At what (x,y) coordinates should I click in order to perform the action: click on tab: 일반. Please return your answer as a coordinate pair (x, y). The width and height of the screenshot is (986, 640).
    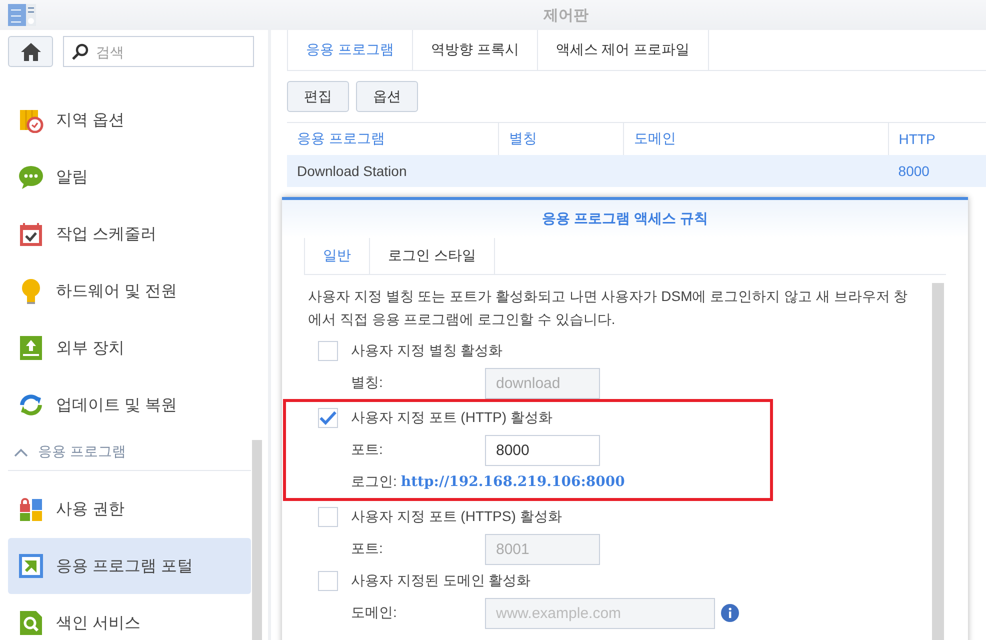
    Looking at the image, I should click on (336, 256).